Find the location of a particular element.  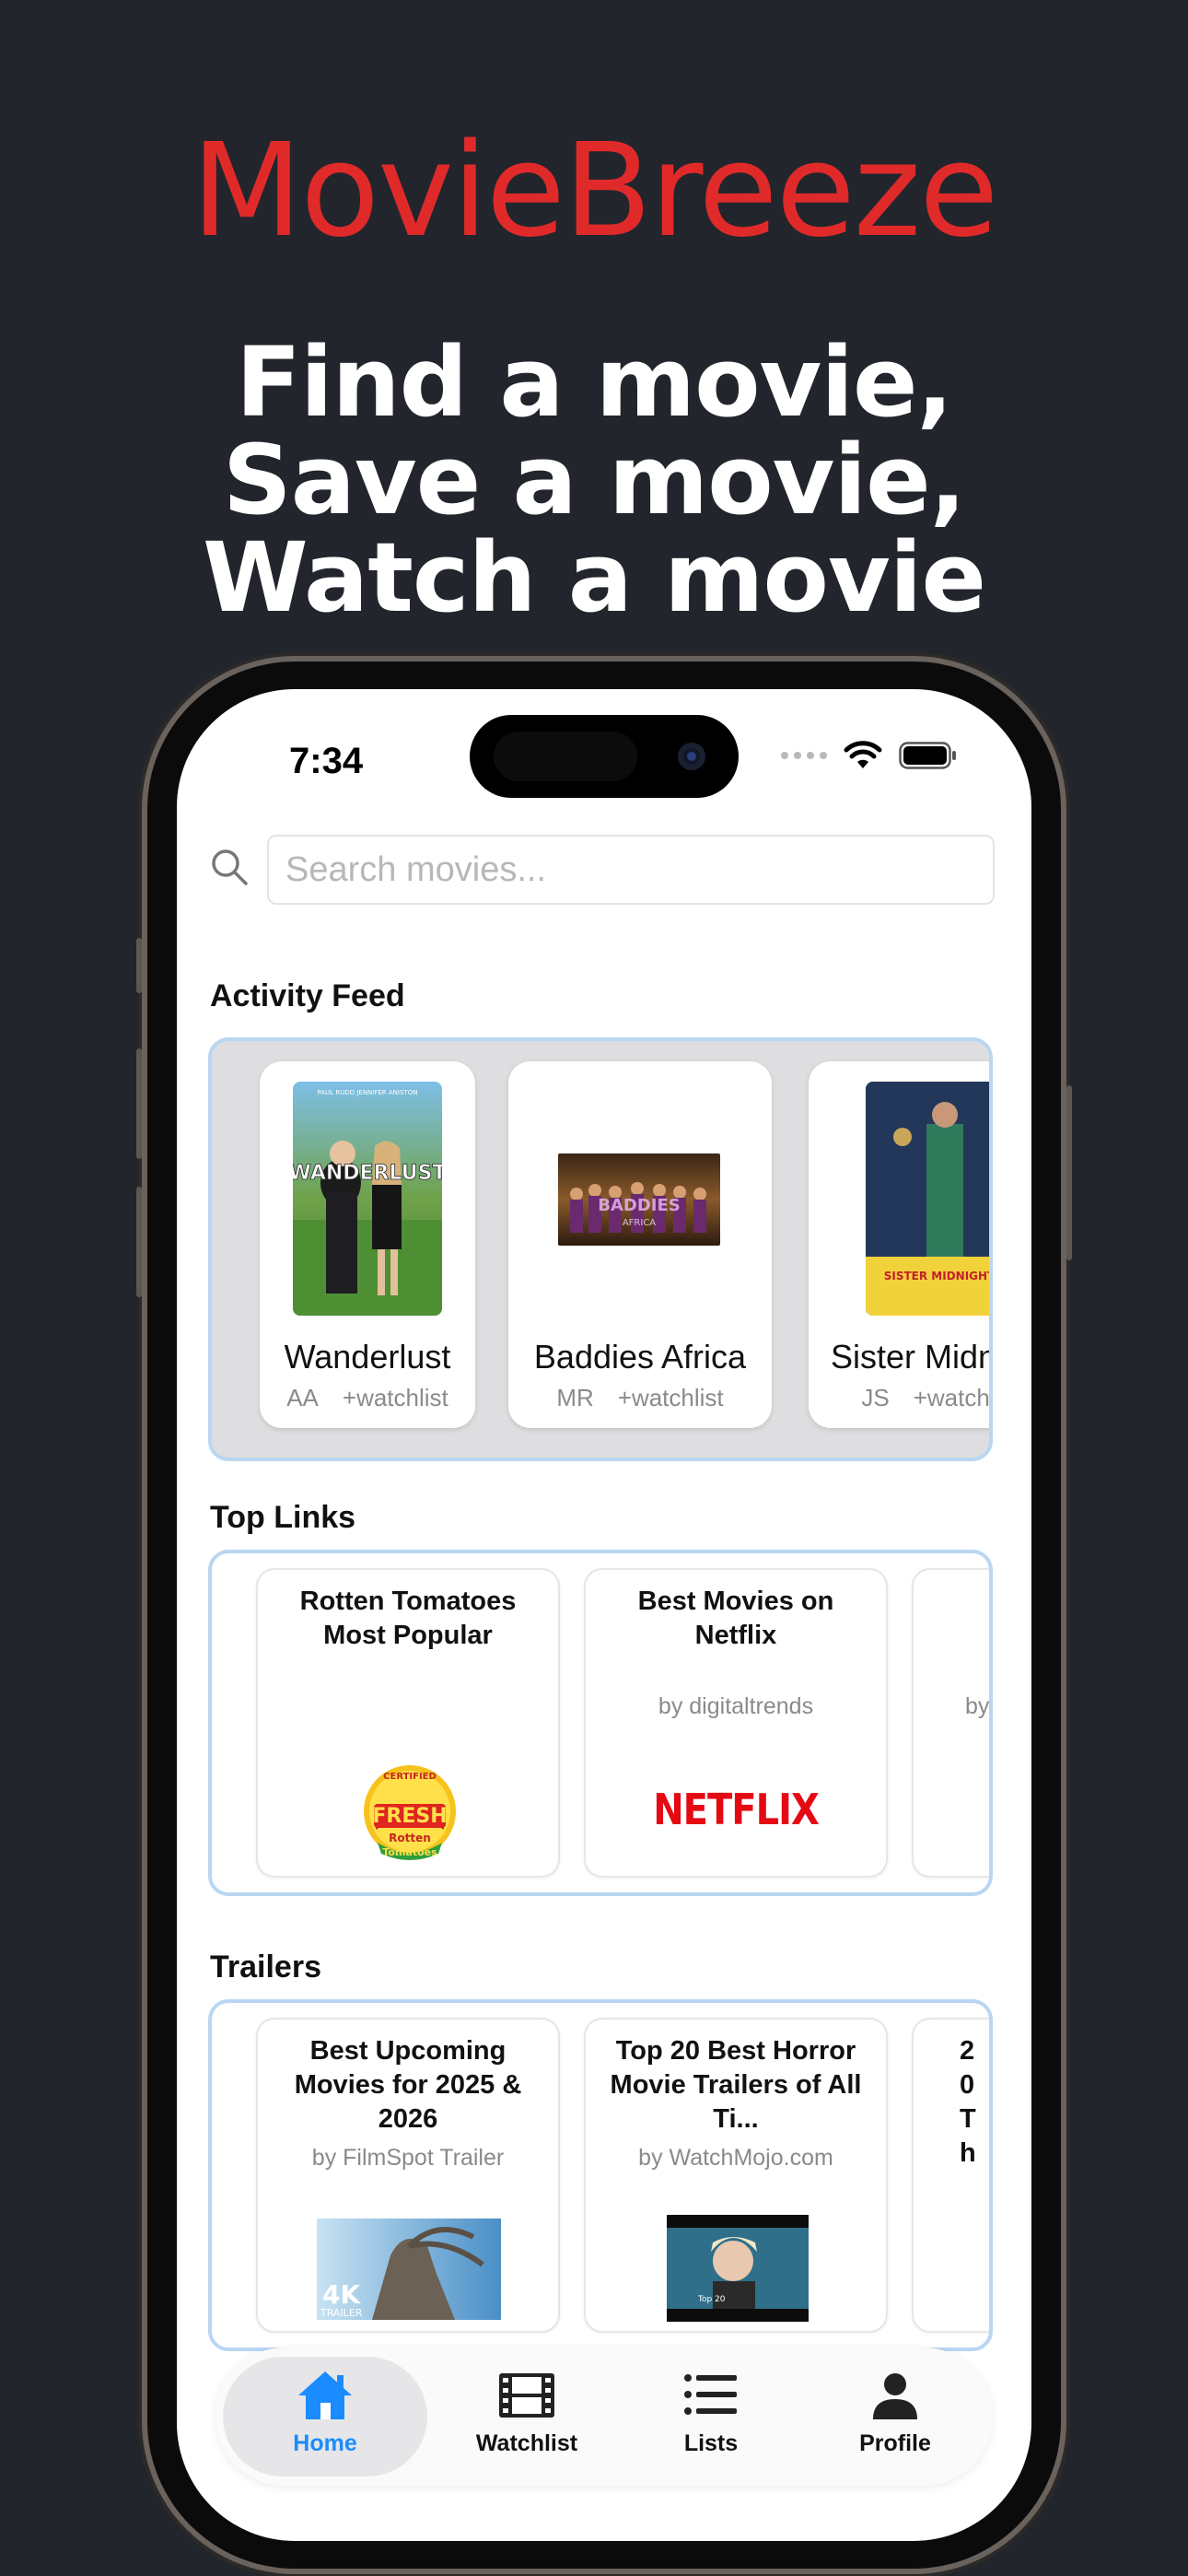

activity-meta: JS+watchlist is located at coordinates (925, 1397).